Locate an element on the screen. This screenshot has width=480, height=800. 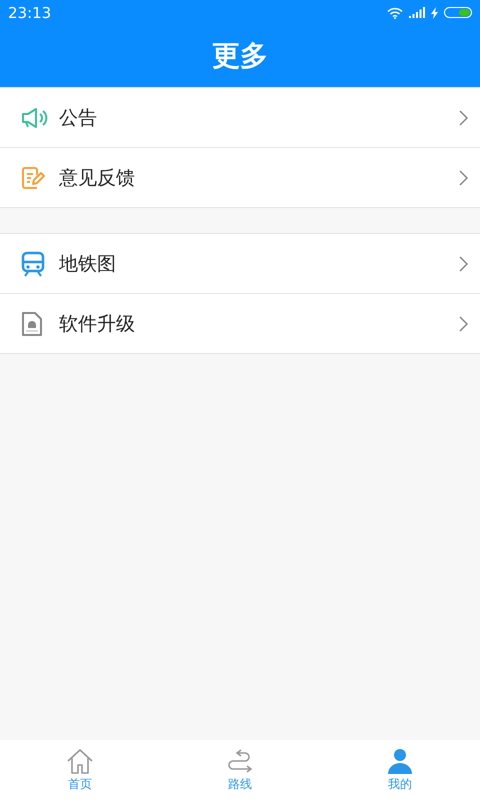
battery-icon is located at coordinates (458, 12).